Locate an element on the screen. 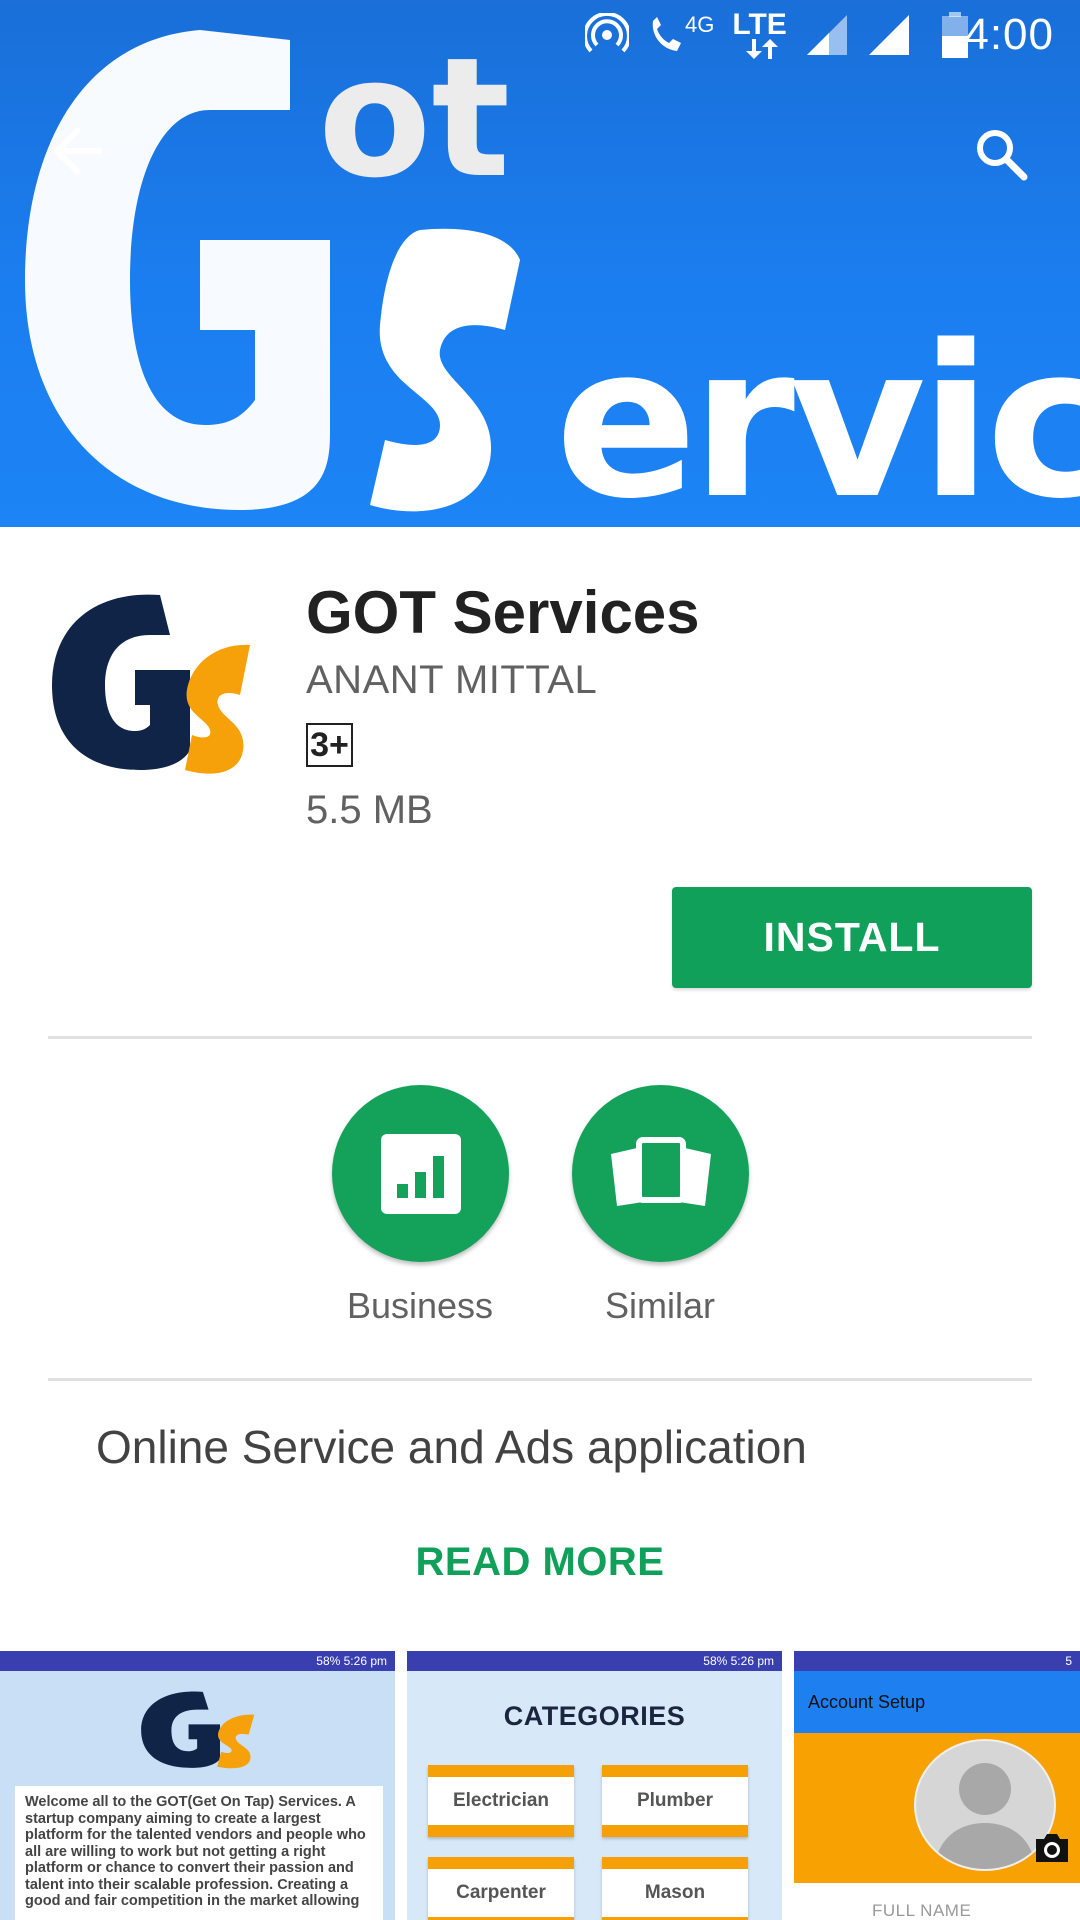  category-item: Carpenter is located at coordinates (501, 1888).